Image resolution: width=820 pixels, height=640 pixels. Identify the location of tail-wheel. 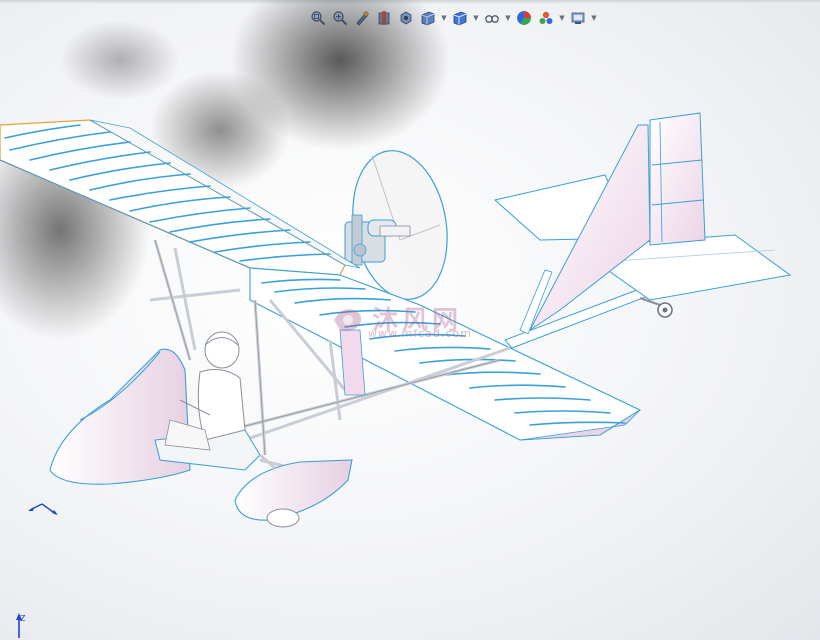
(656, 307).